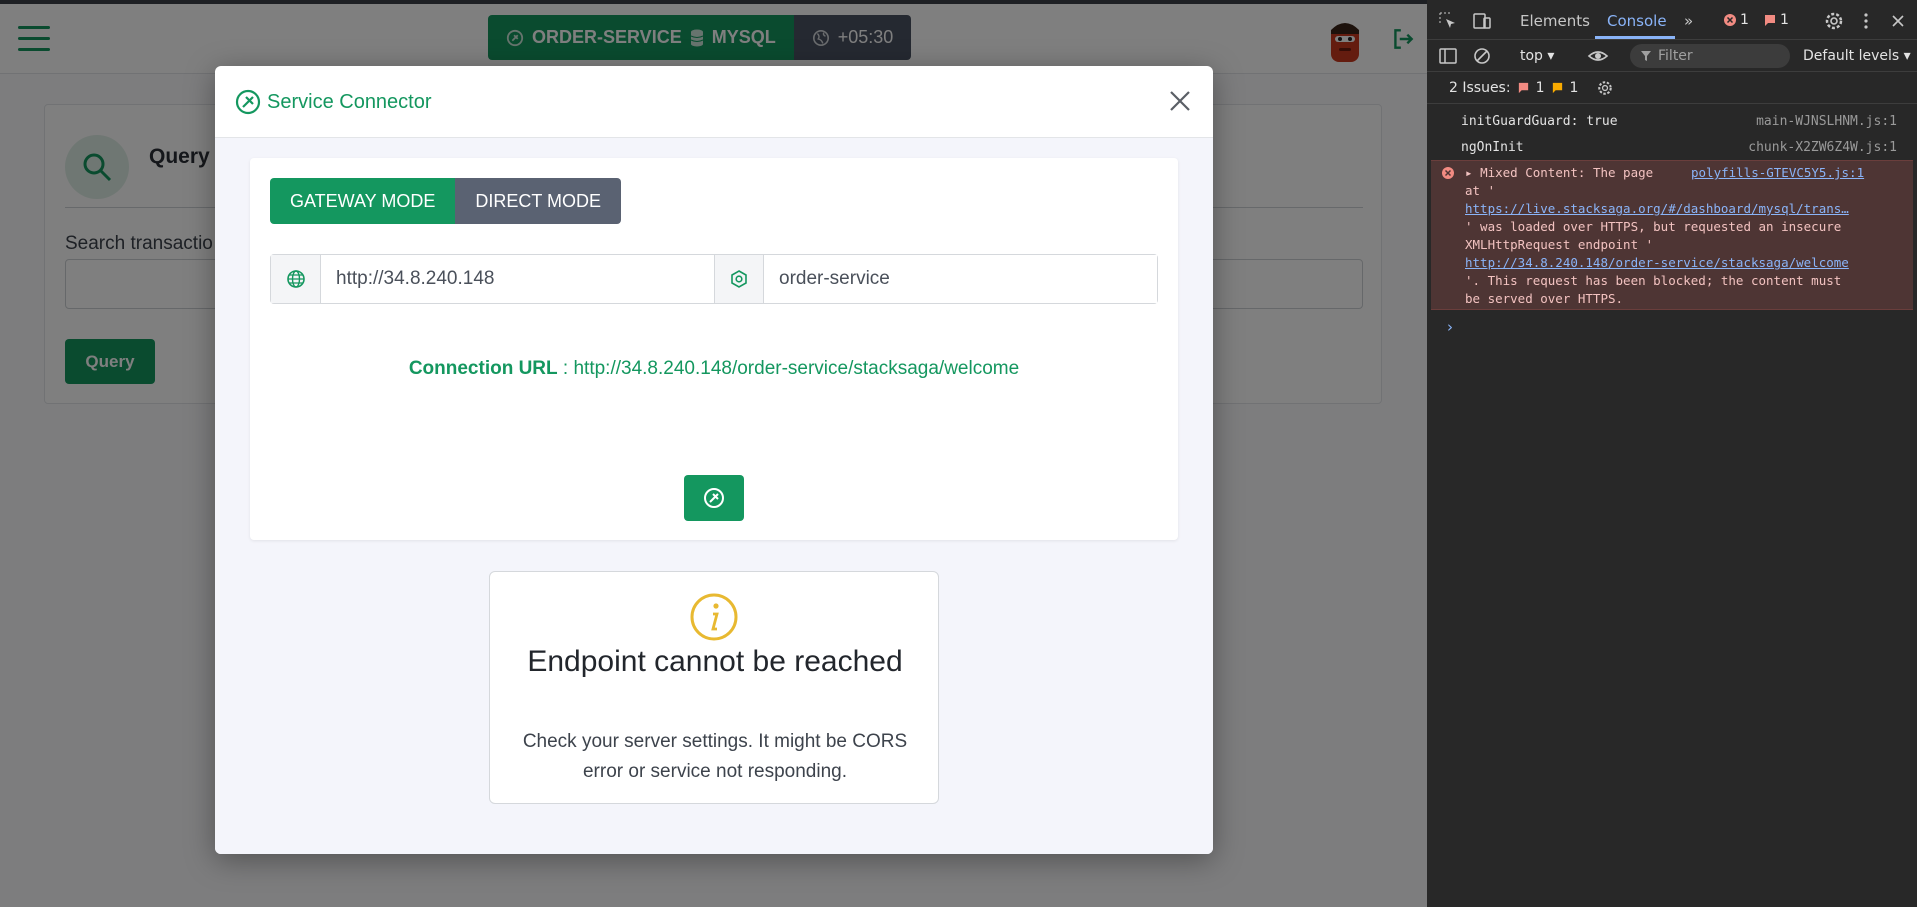 This screenshot has width=1917, height=907. What do you see at coordinates (1672, 88) in the screenshot?
I see `issues-bar: 2 Issues: 1 1` at bounding box center [1672, 88].